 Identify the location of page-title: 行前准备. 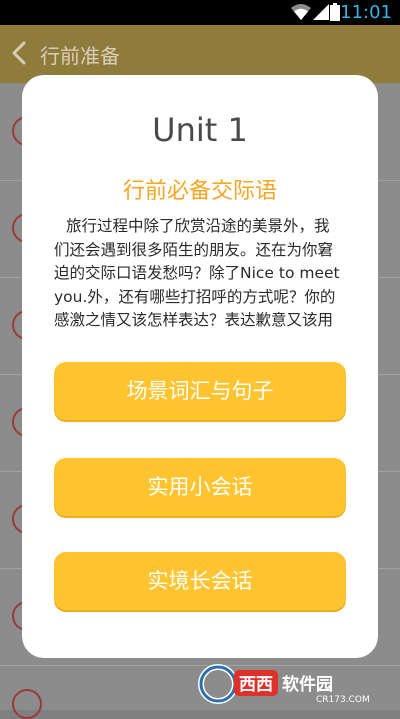
(80, 56).